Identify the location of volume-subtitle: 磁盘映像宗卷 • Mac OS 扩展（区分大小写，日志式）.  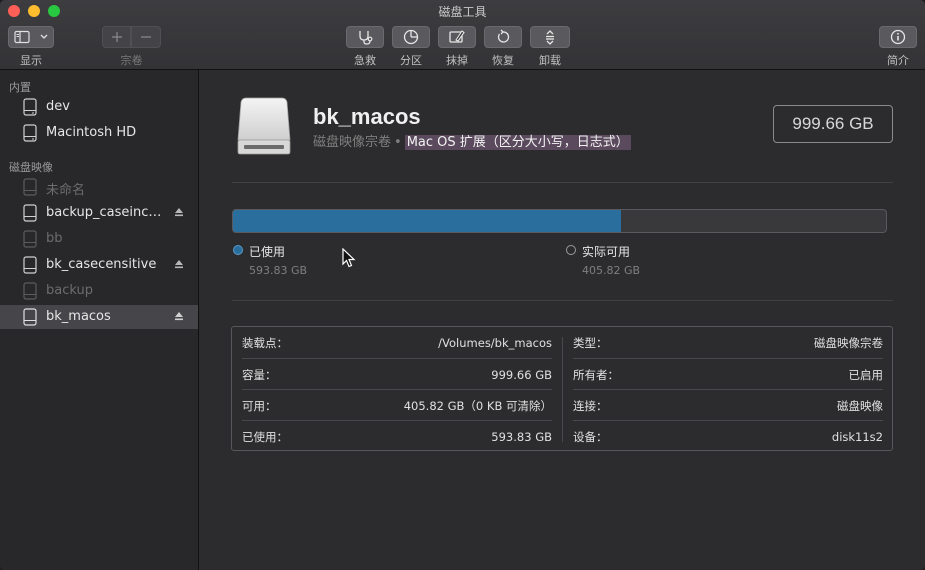
(472, 140).